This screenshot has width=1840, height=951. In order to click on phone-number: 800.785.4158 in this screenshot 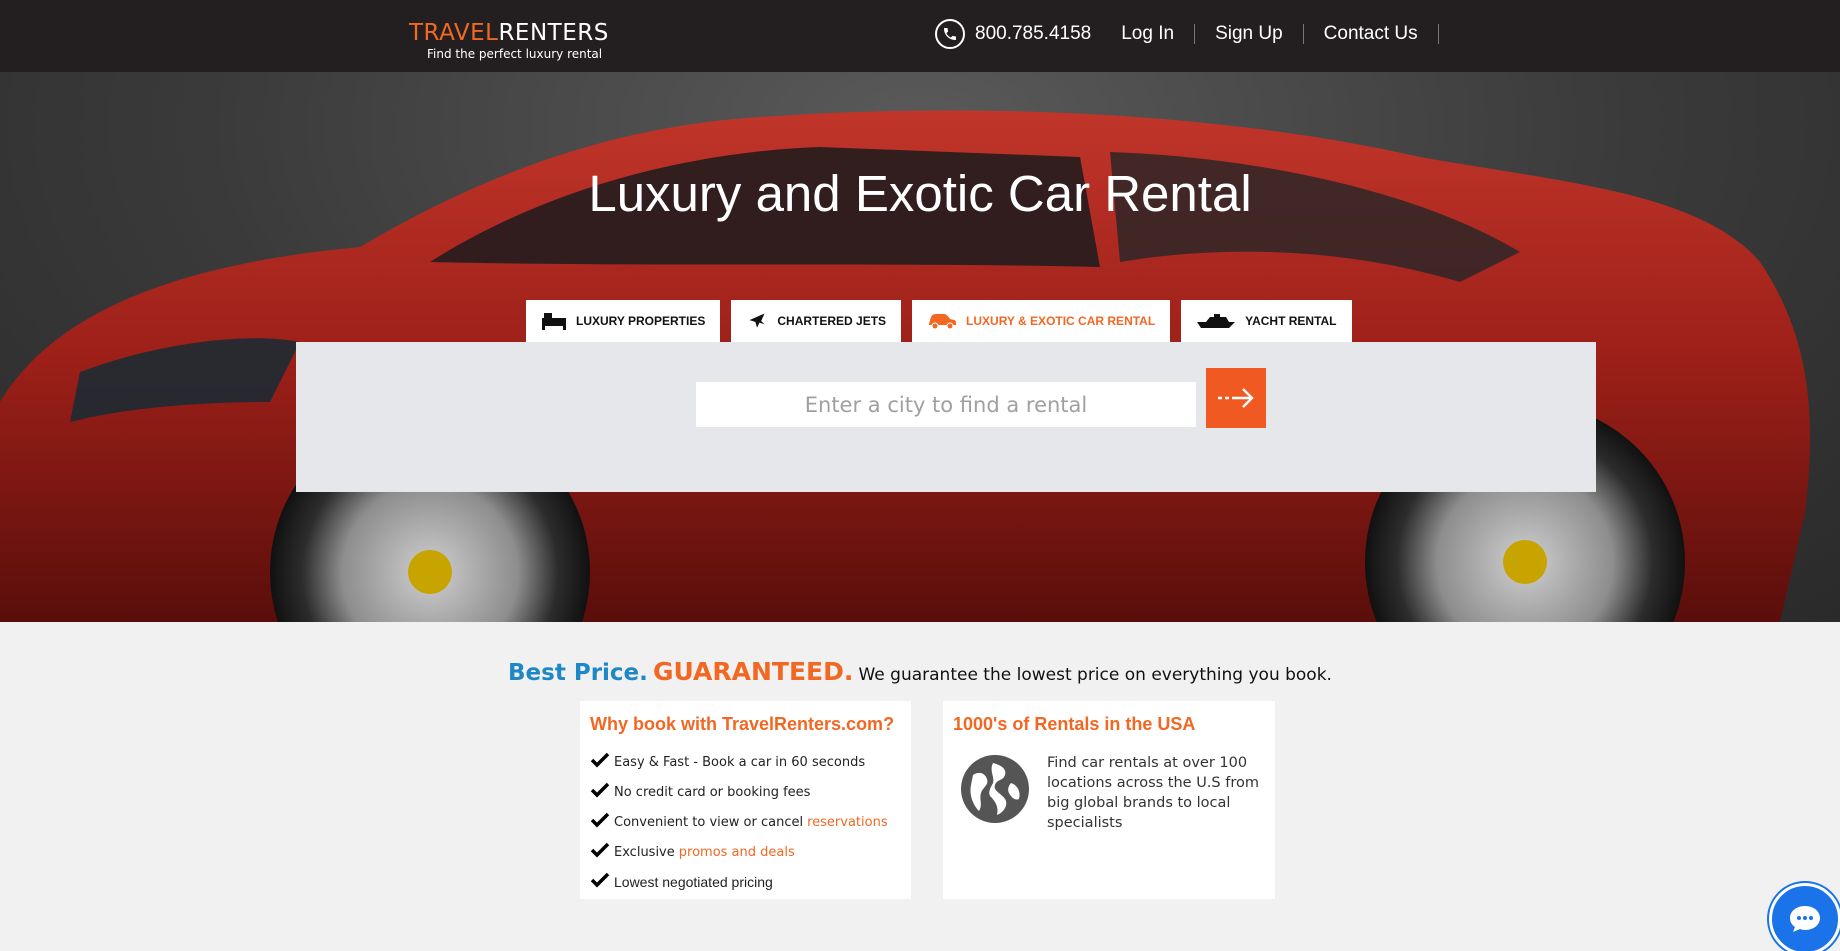, I will do `click(1033, 34)`.